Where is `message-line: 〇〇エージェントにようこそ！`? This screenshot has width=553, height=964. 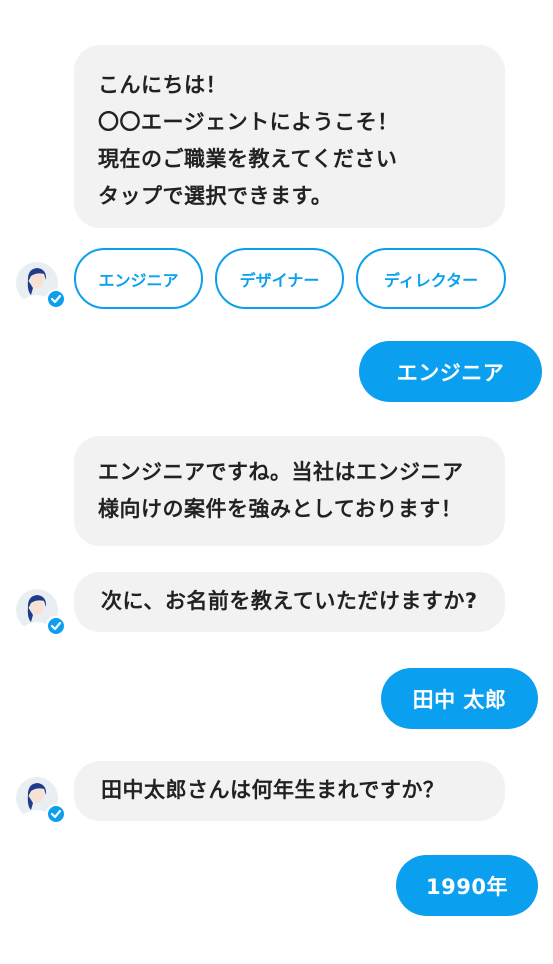
message-line: 〇〇エージェントにようこそ！ is located at coordinates (248, 122).